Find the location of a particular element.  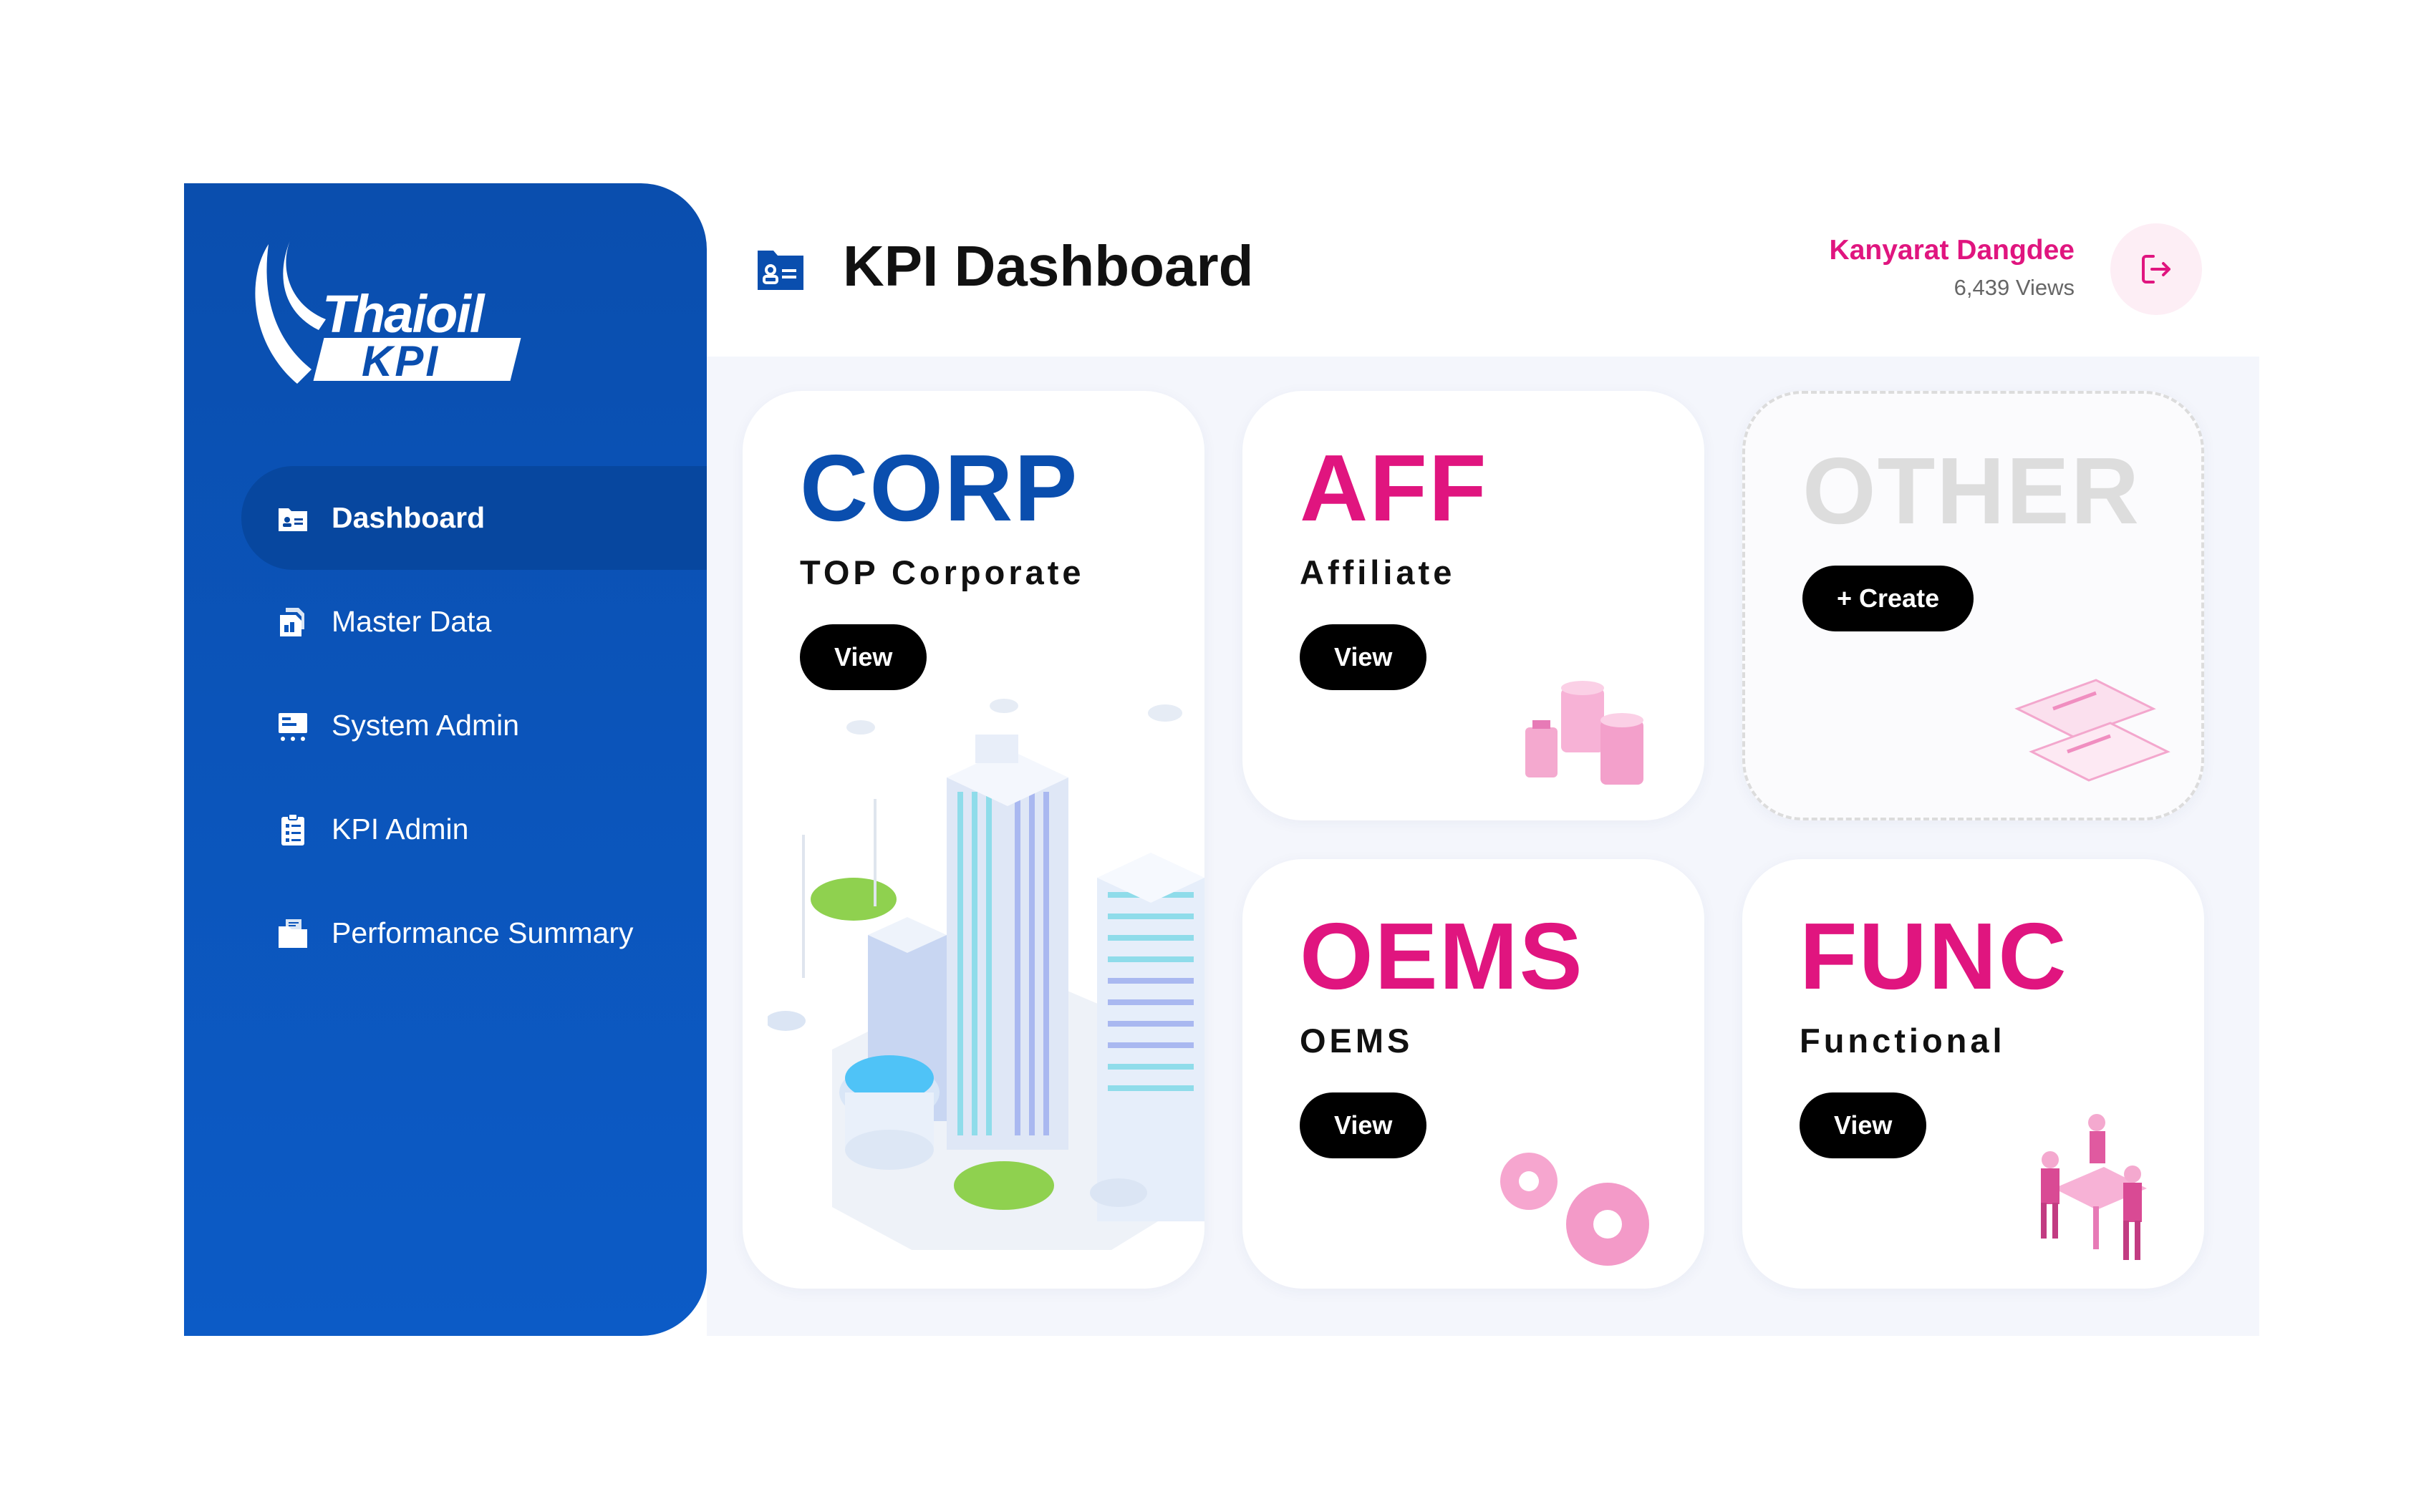

card-subtitle: TOP Corporate is located at coordinates (942, 572).